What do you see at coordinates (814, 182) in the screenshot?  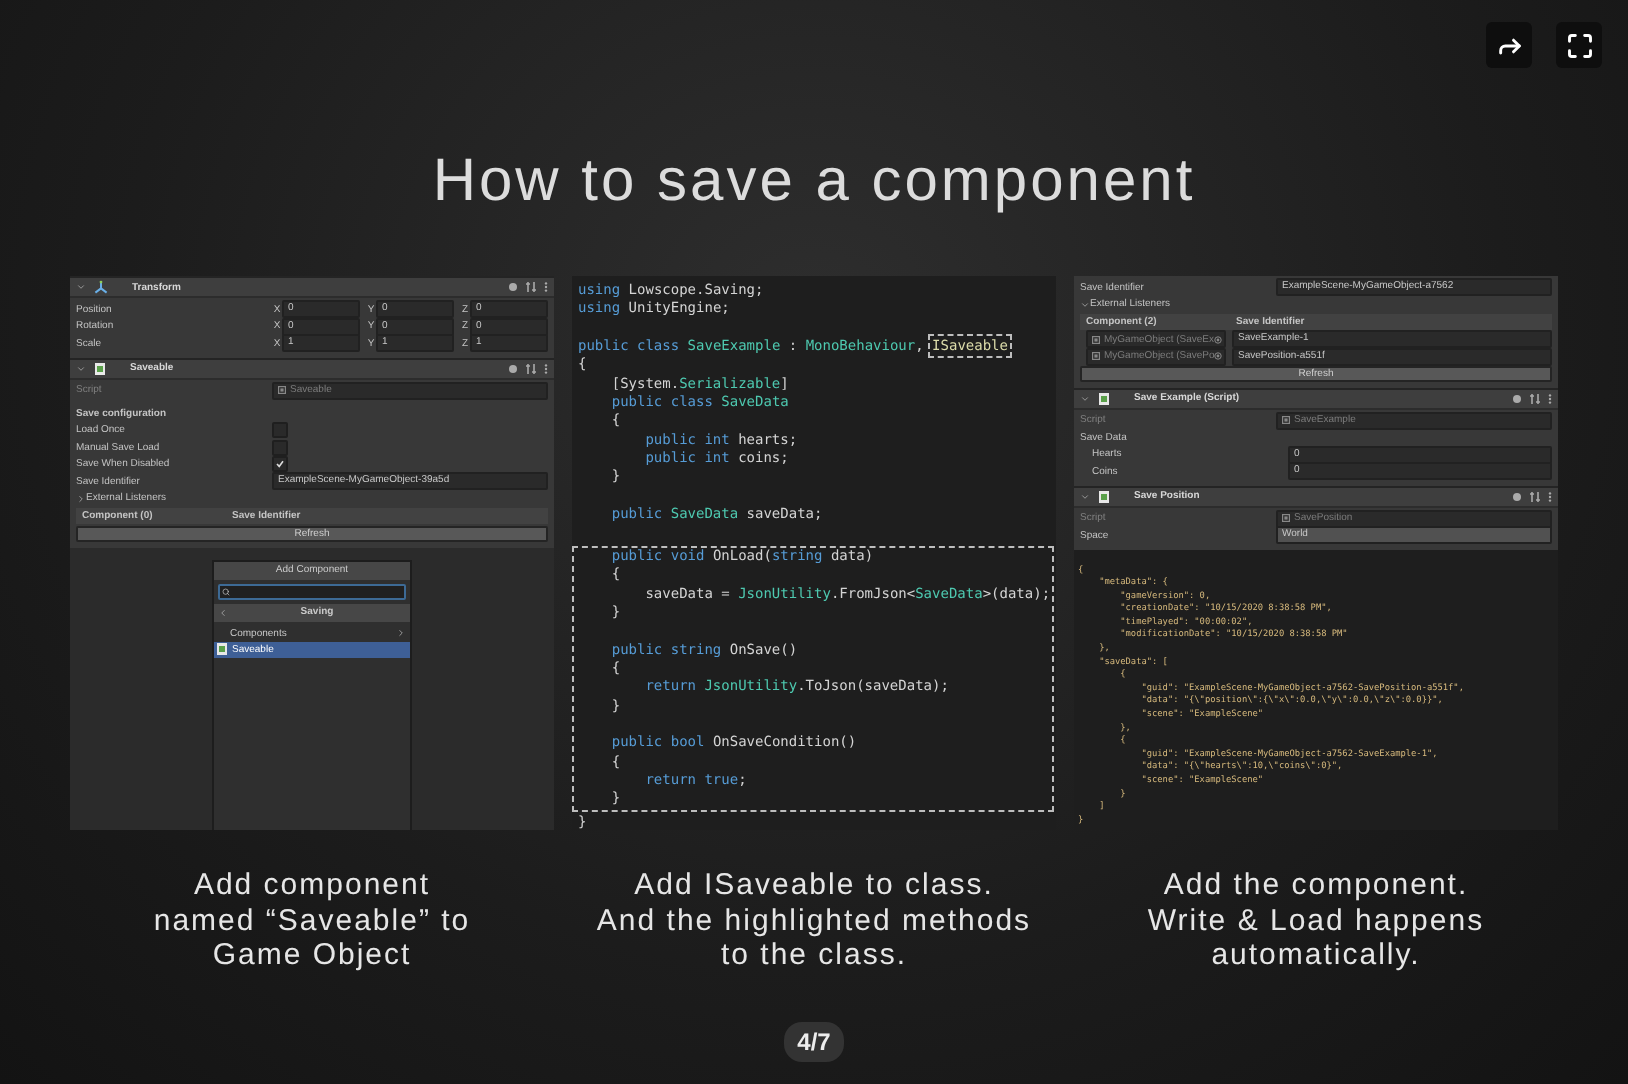 I see `slide-title: How to save a component` at bounding box center [814, 182].